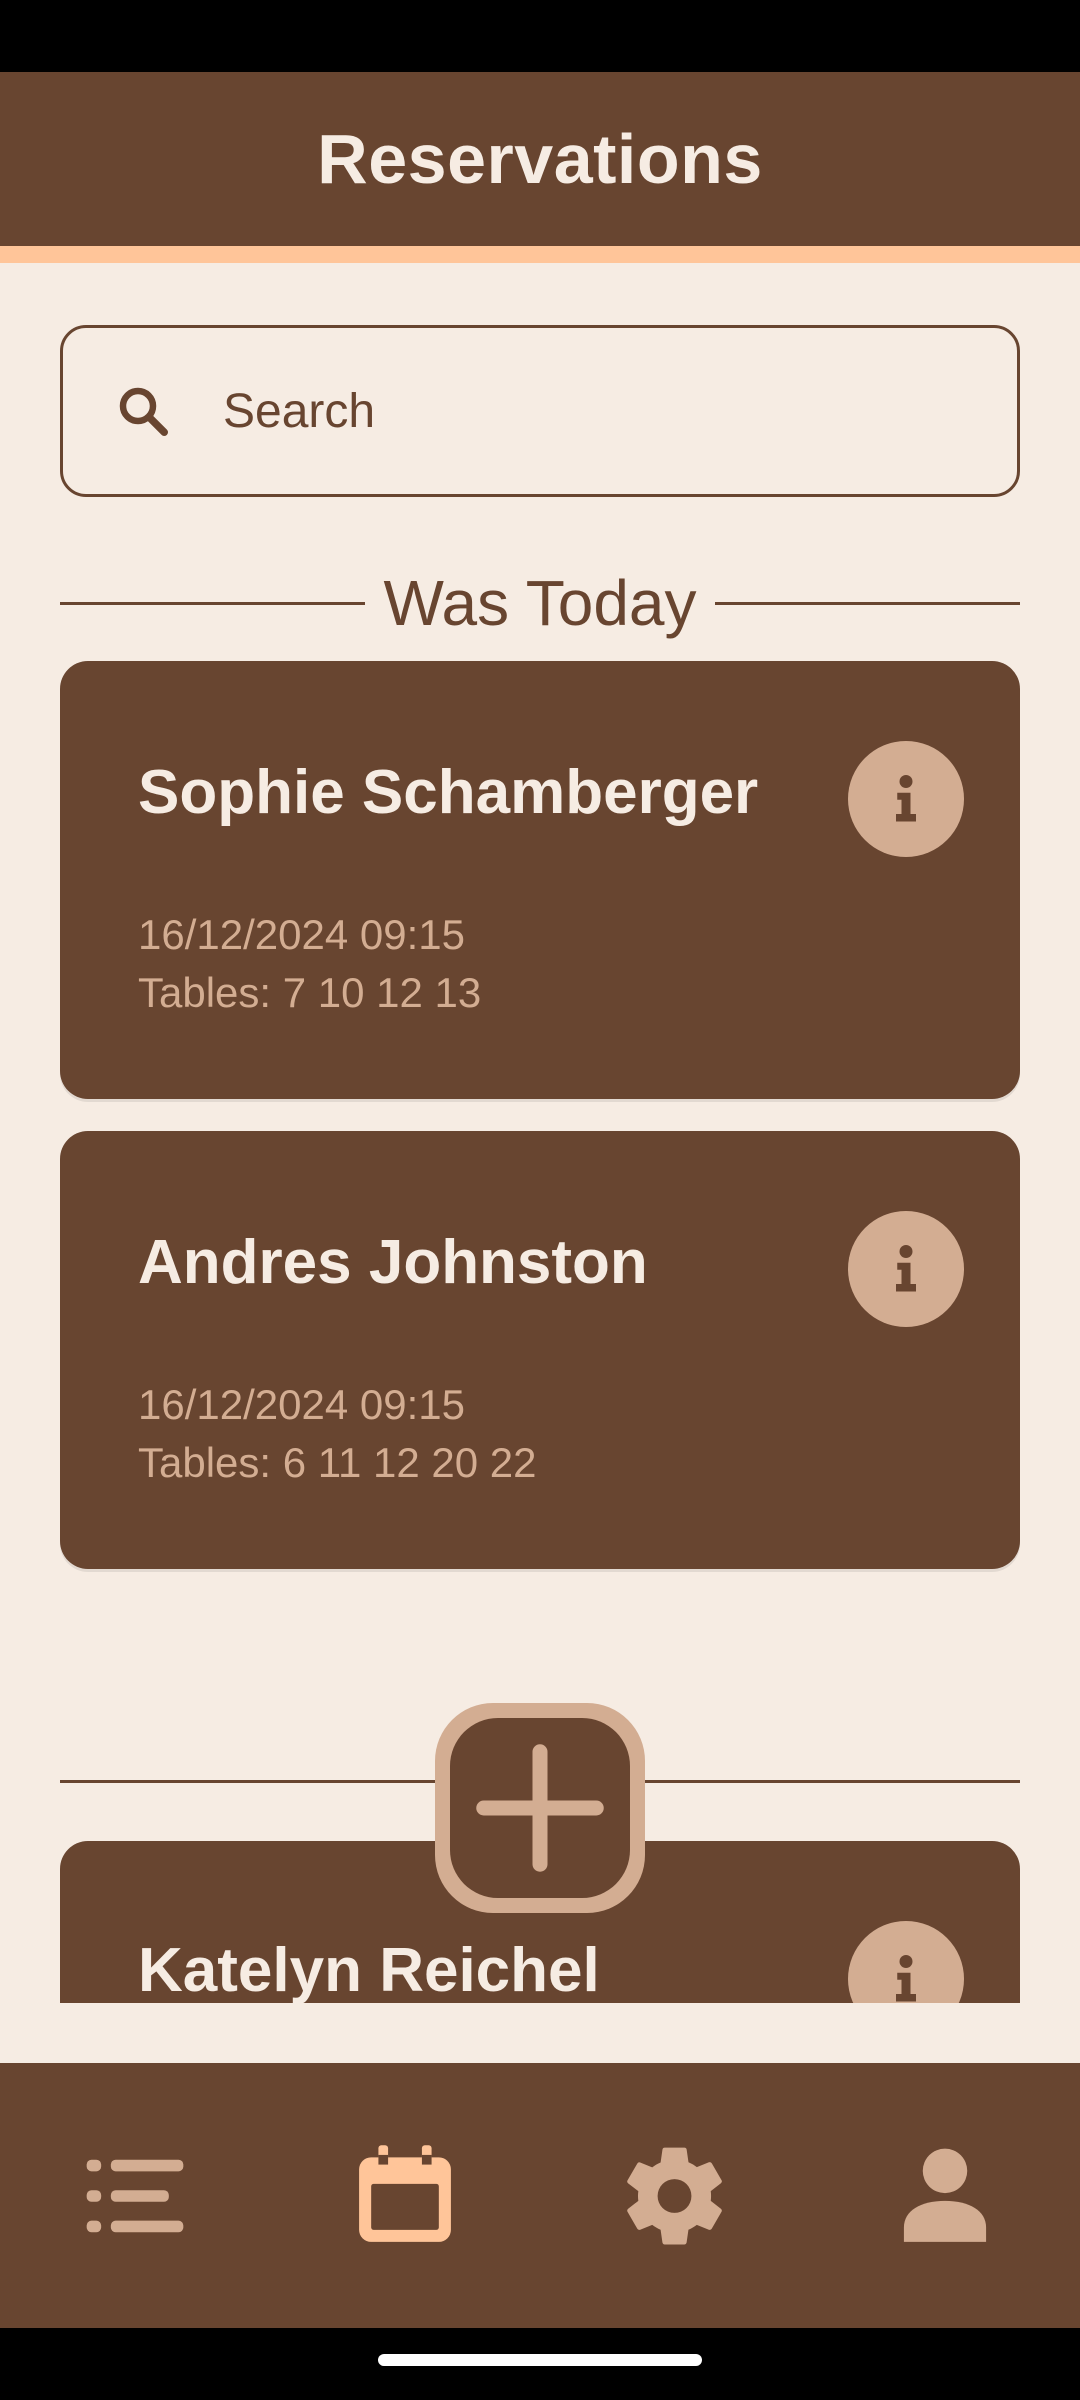  What do you see at coordinates (540, 411) in the screenshot?
I see `search-input: Search` at bounding box center [540, 411].